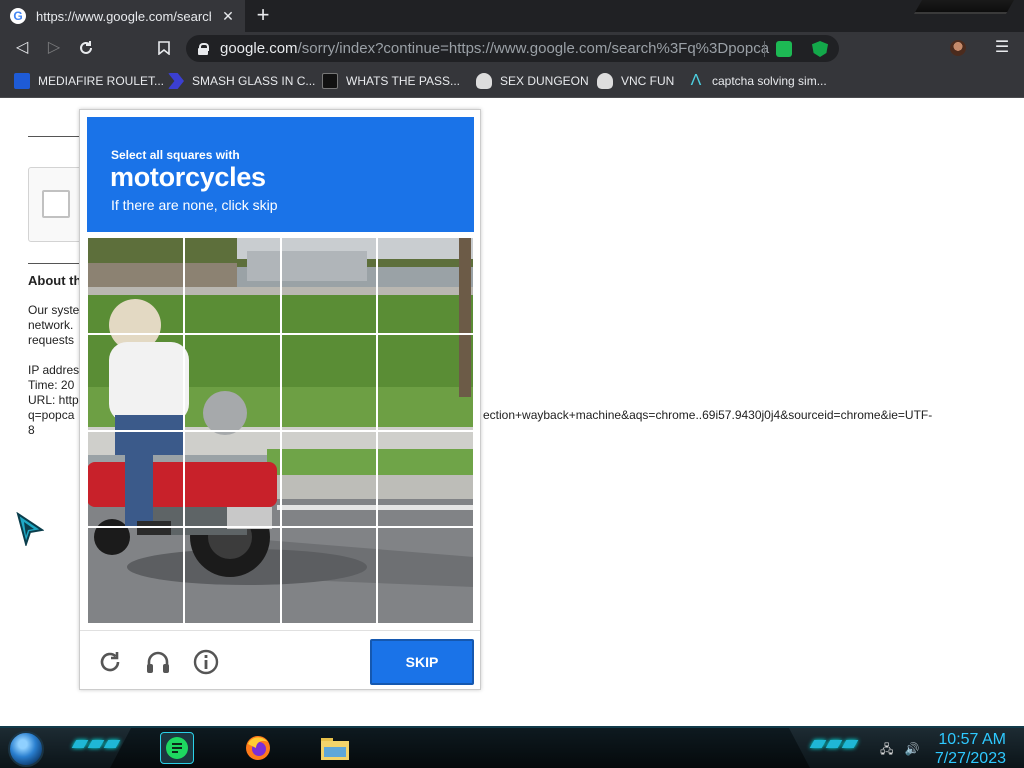 The height and width of the screenshot is (768, 1024). I want to click on system-tray: 🖧 🔊, so click(900, 750).